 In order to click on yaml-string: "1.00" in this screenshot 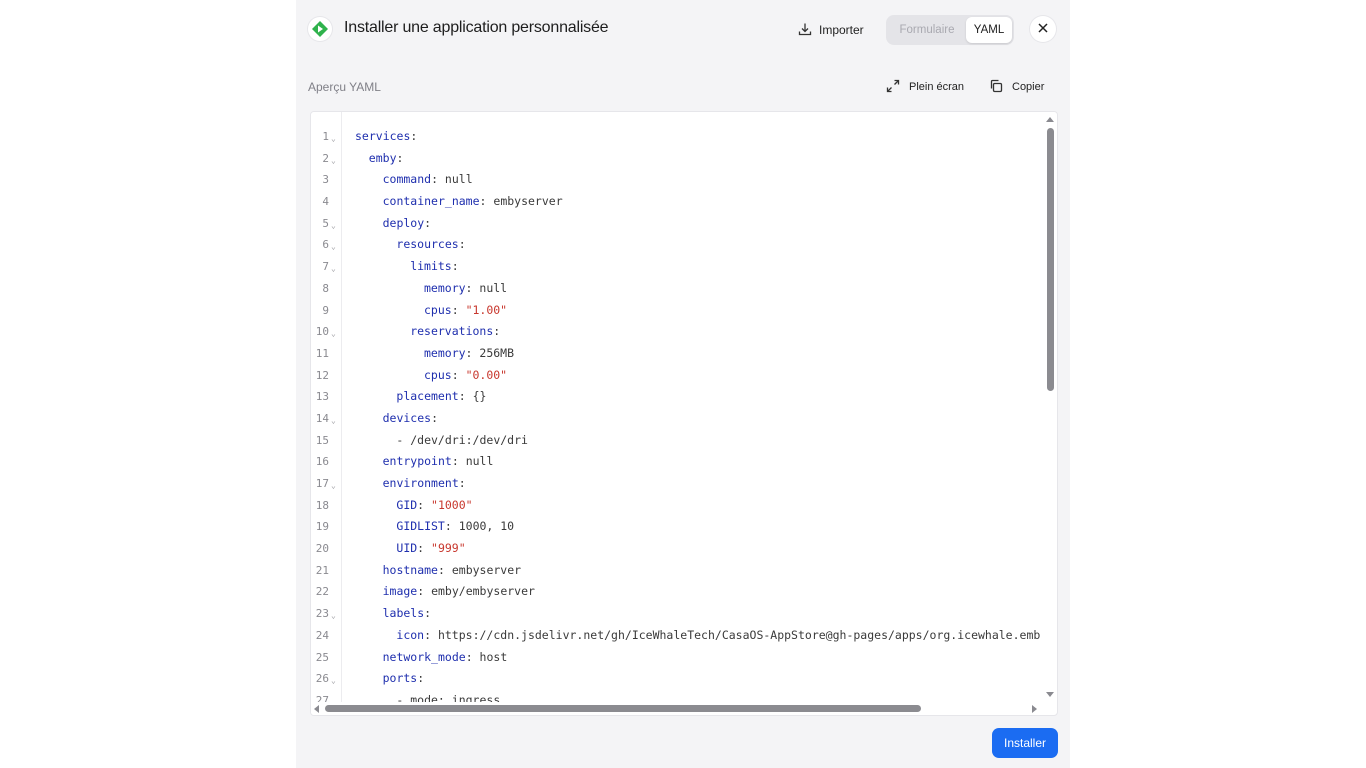, I will do `click(486, 309)`.